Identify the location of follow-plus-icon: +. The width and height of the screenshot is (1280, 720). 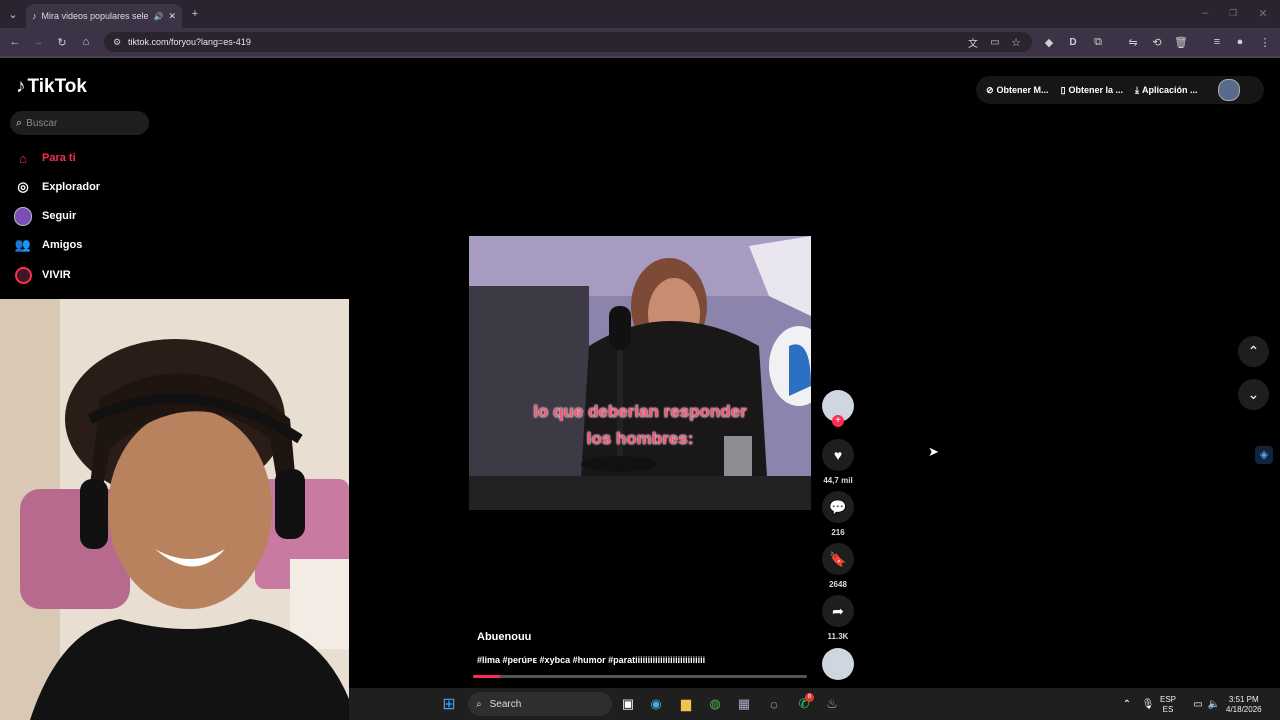
(838, 421).